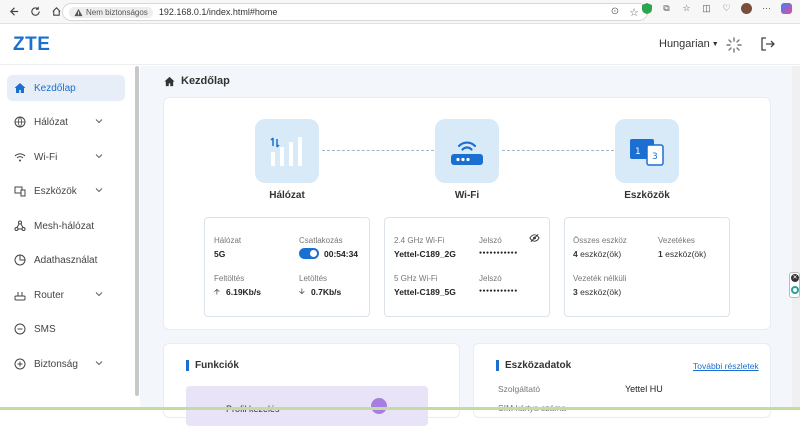 This screenshot has width=800, height=426. What do you see at coordinates (666, 8) in the screenshot?
I see `extensions-icon: ⧉` at bounding box center [666, 8].